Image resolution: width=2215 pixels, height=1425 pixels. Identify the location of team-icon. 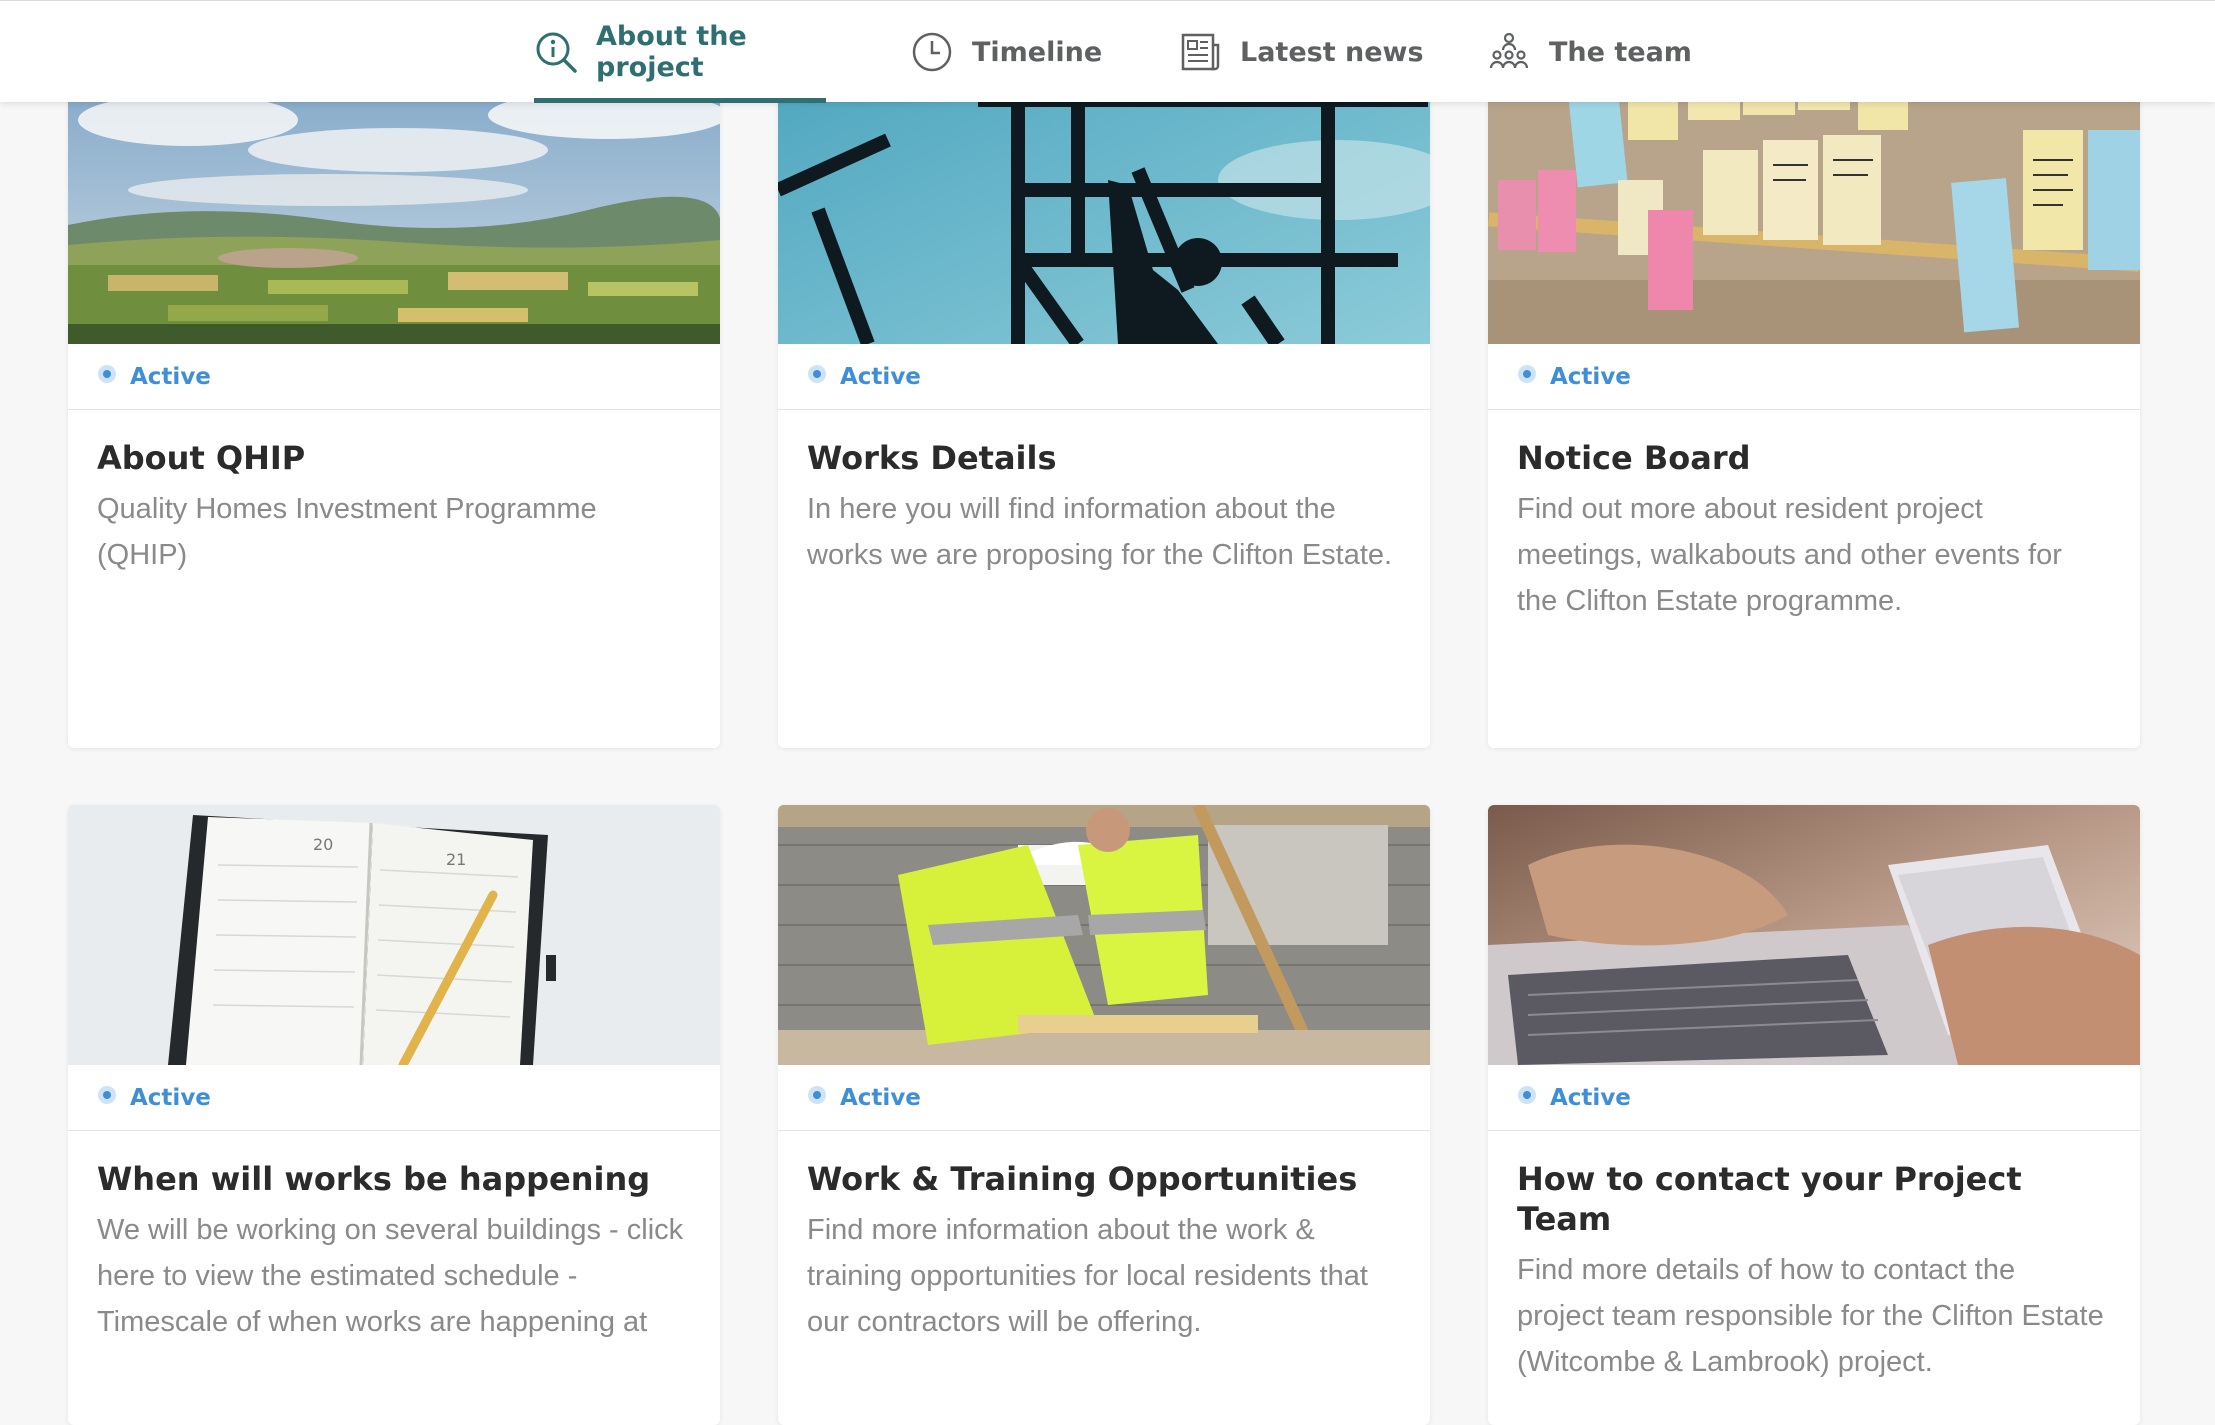
(1509, 52).